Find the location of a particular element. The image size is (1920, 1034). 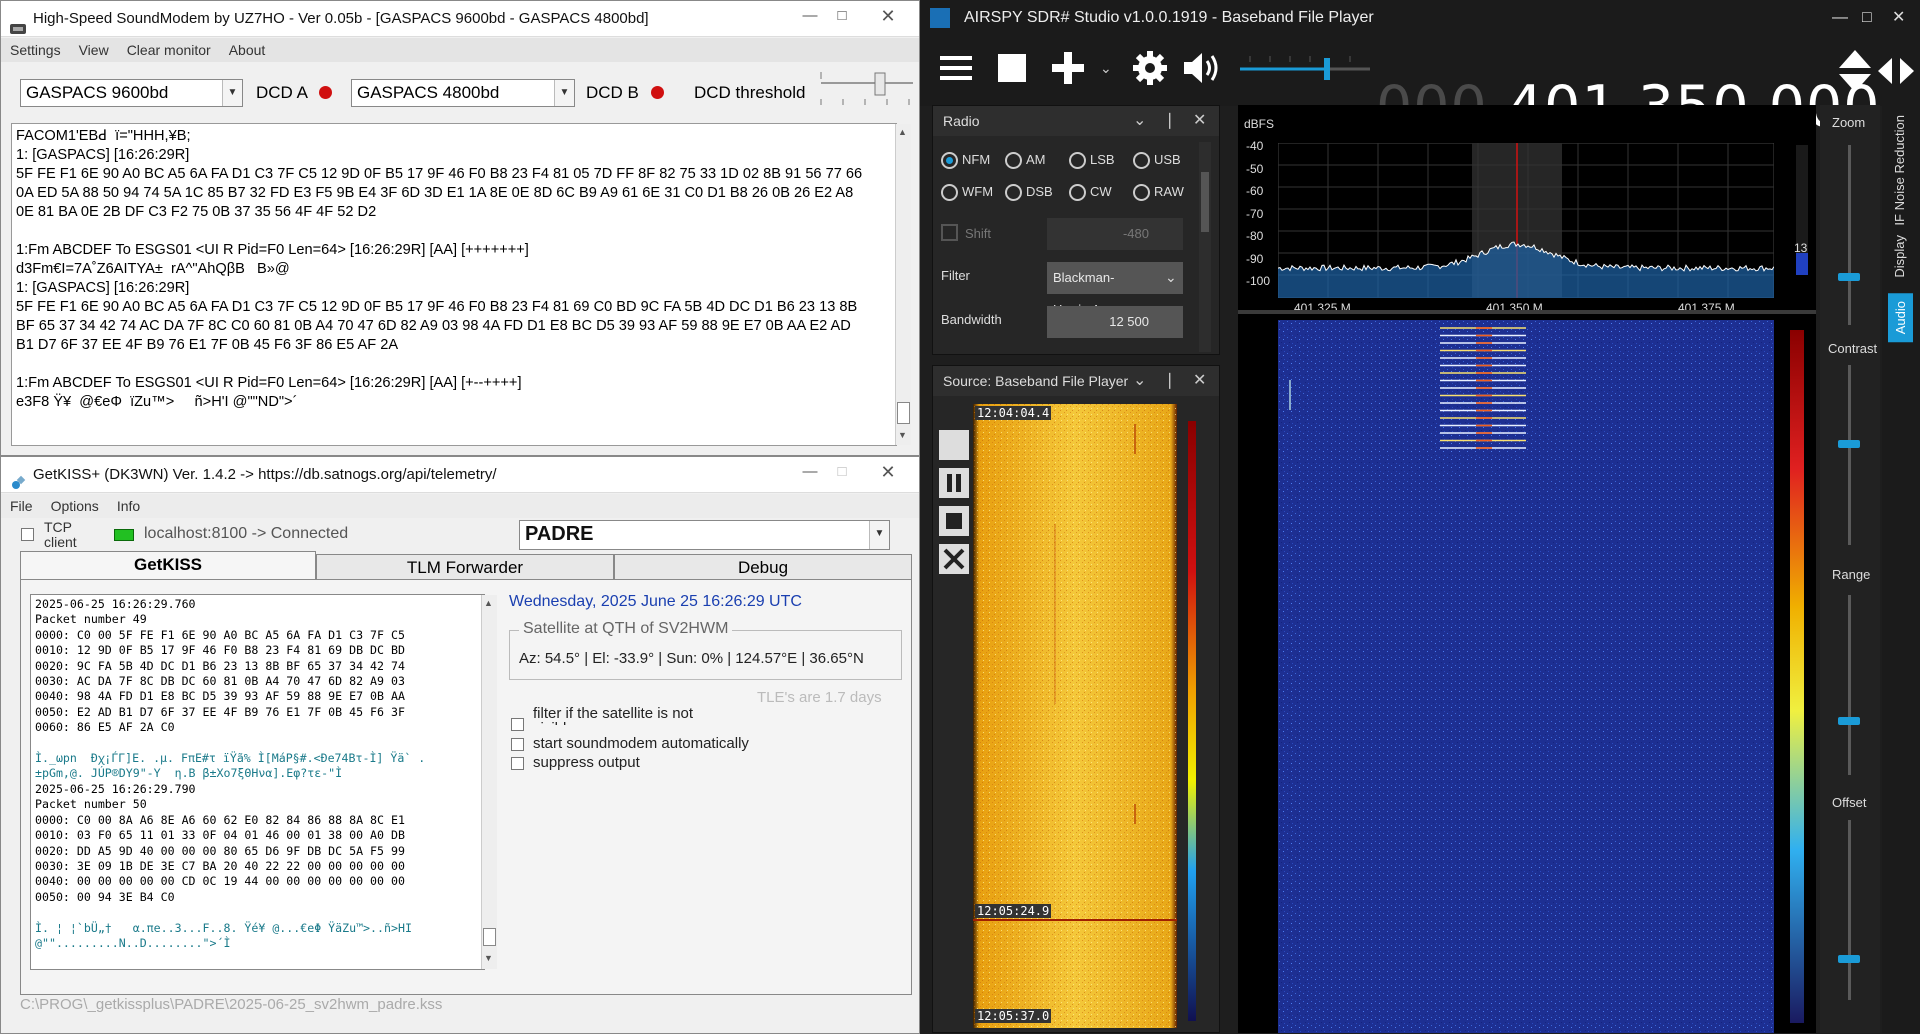

tab-audio: Audio is located at coordinates (1900, 318).